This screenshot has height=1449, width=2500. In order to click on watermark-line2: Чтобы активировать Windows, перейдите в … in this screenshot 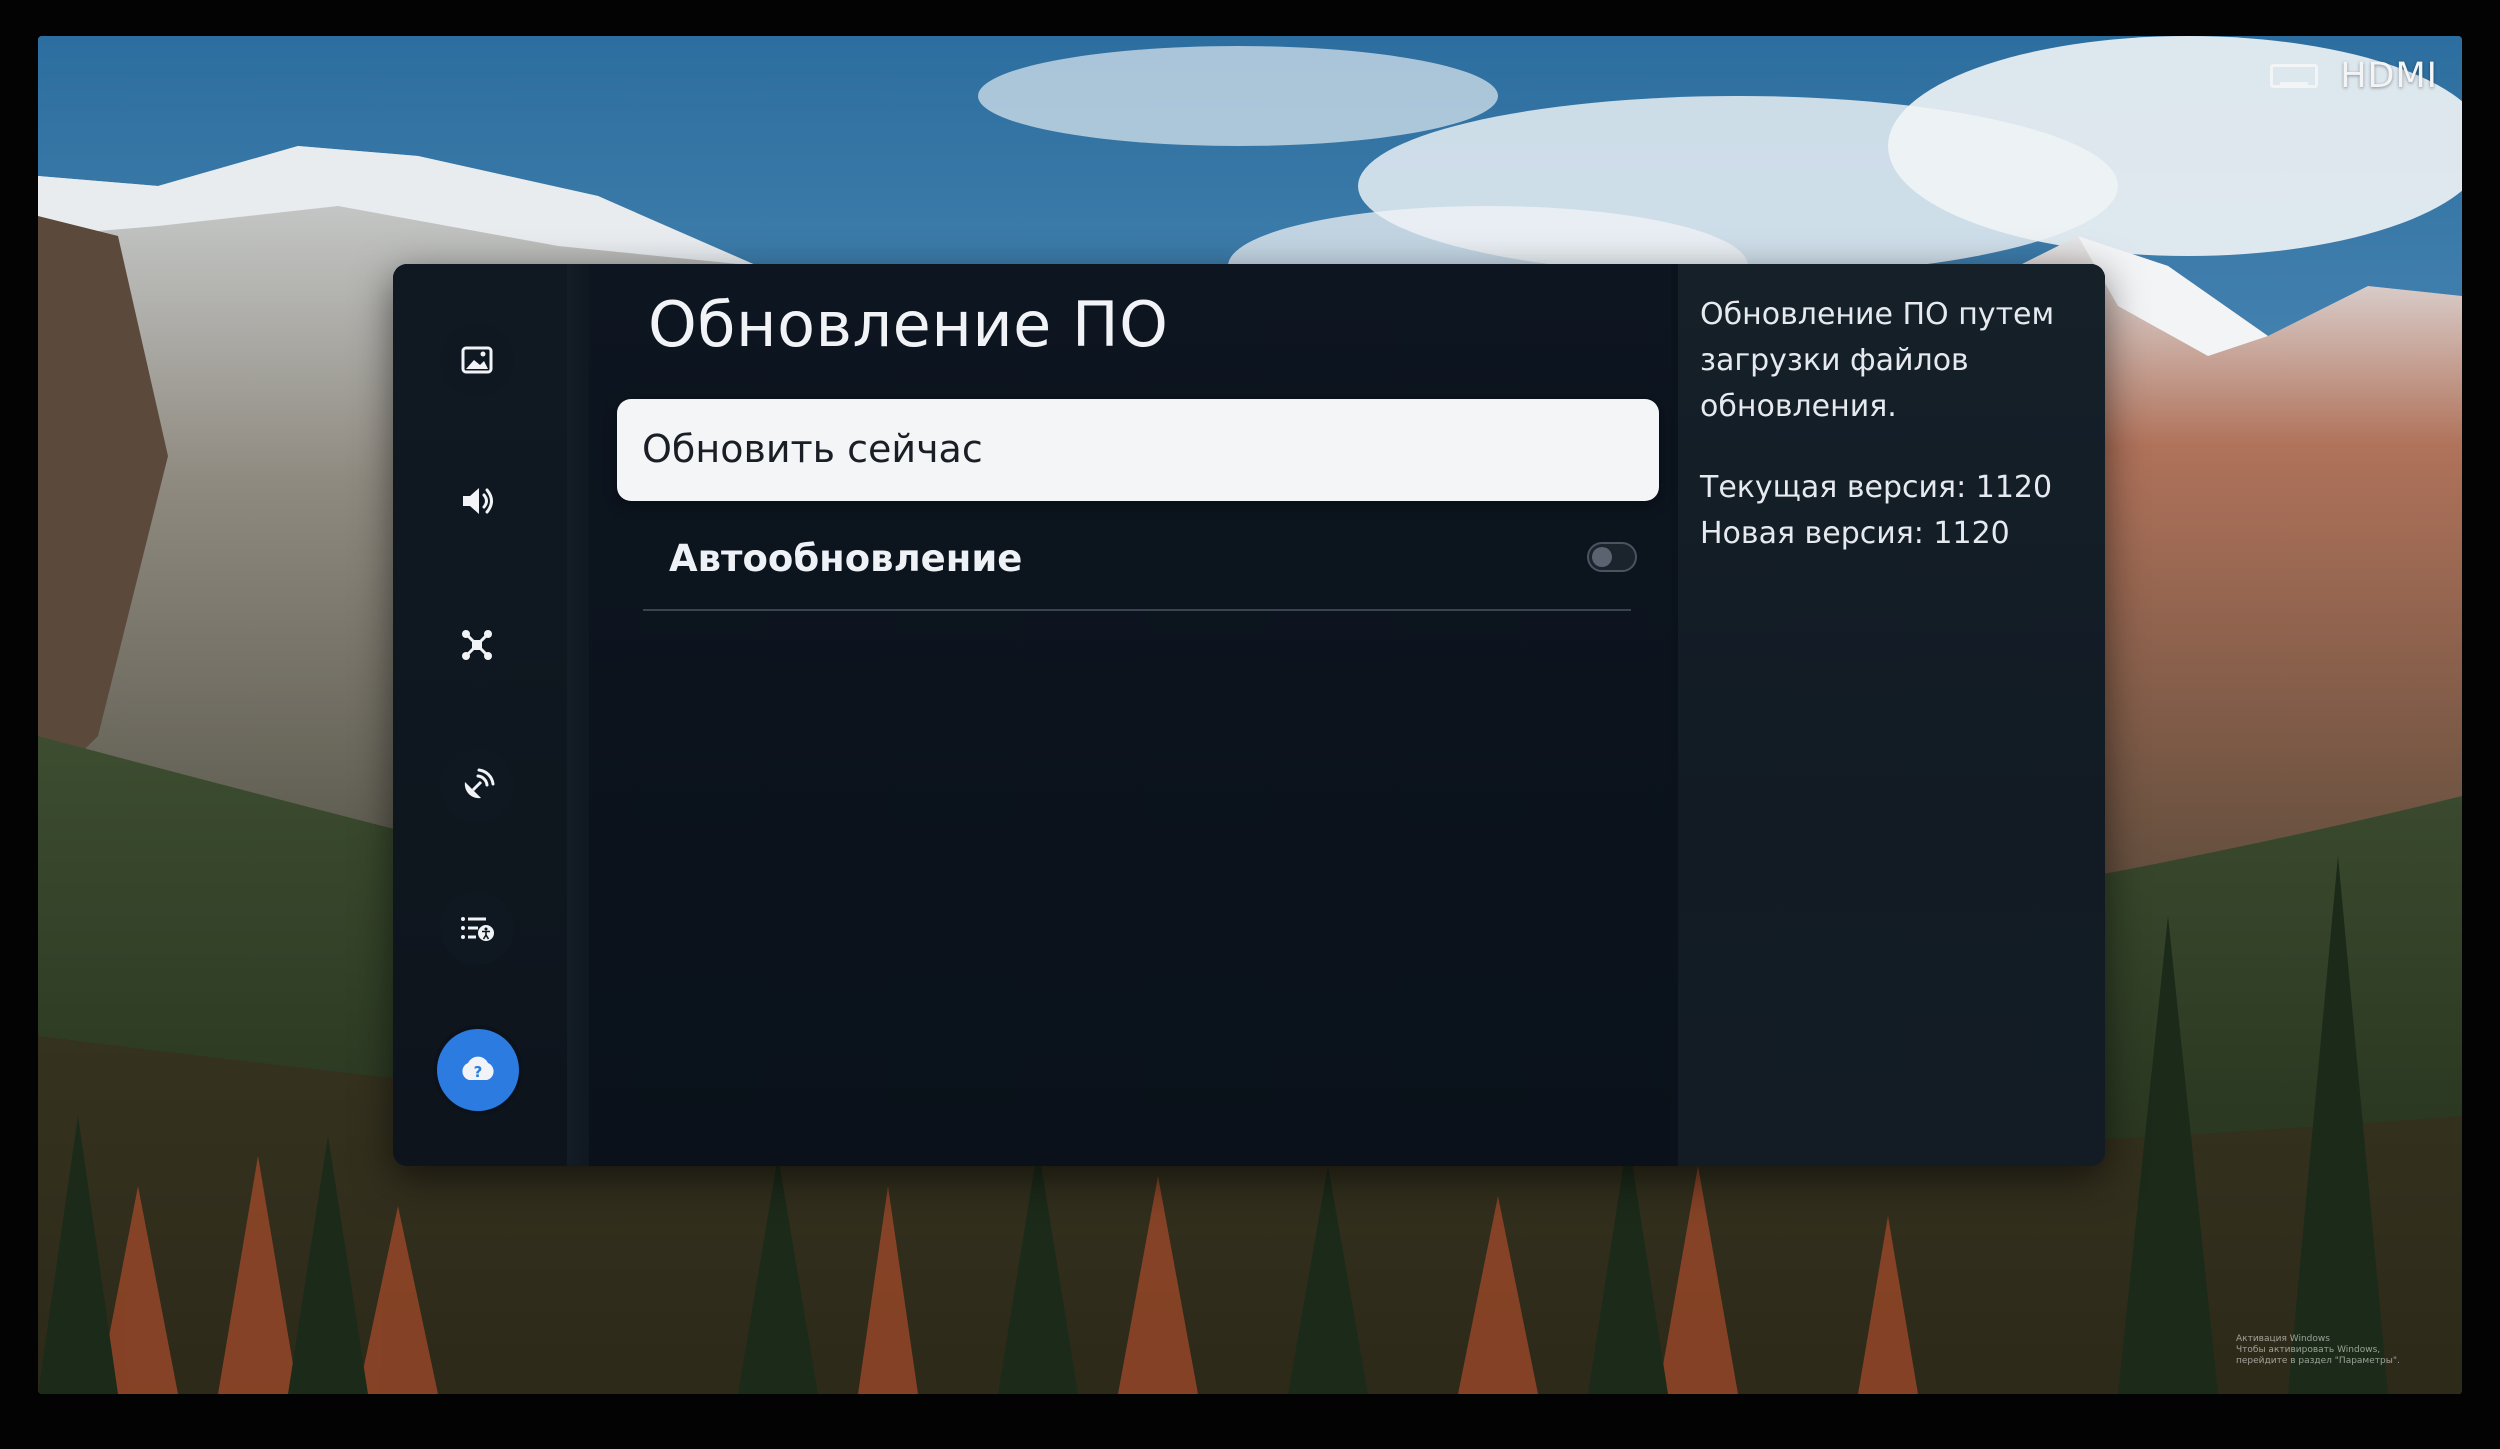, I will do `click(2318, 1355)`.